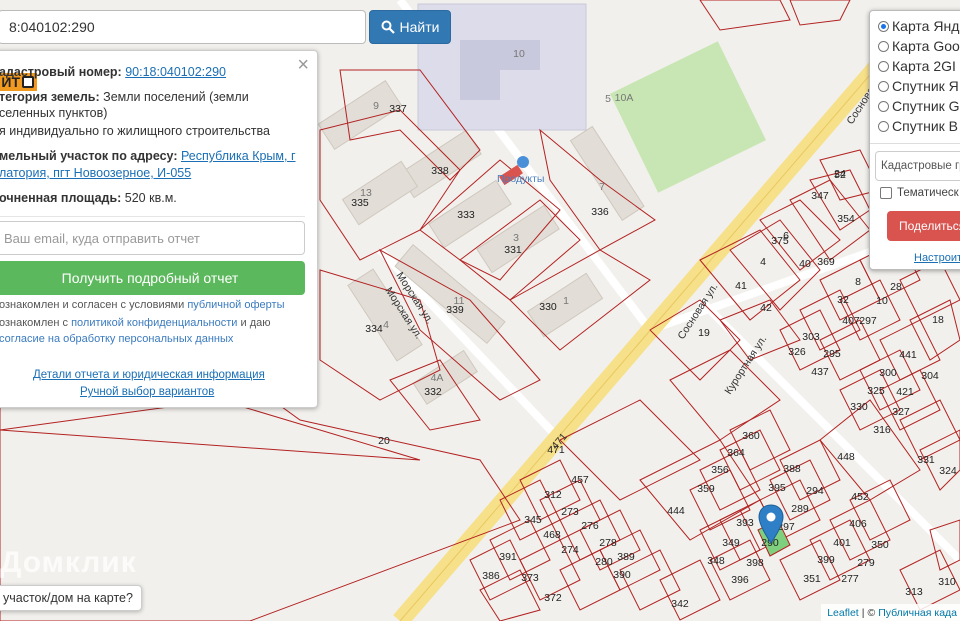 Image resolution: width=960 pixels, height=621 pixels. I want to click on plot-number: 396, so click(740, 580).